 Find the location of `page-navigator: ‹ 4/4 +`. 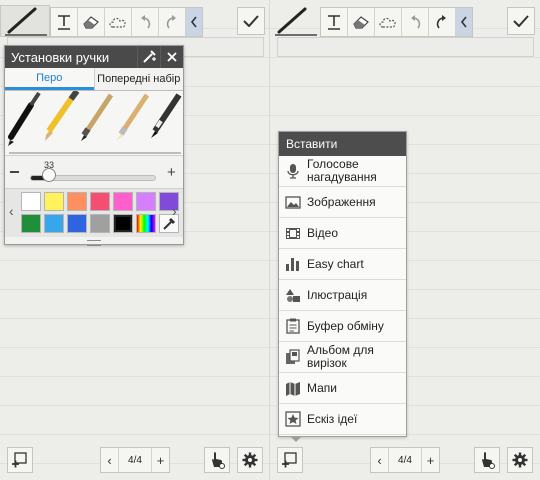

page-navigator: ‹ 4/4 + is located at coordinates (405, 460).